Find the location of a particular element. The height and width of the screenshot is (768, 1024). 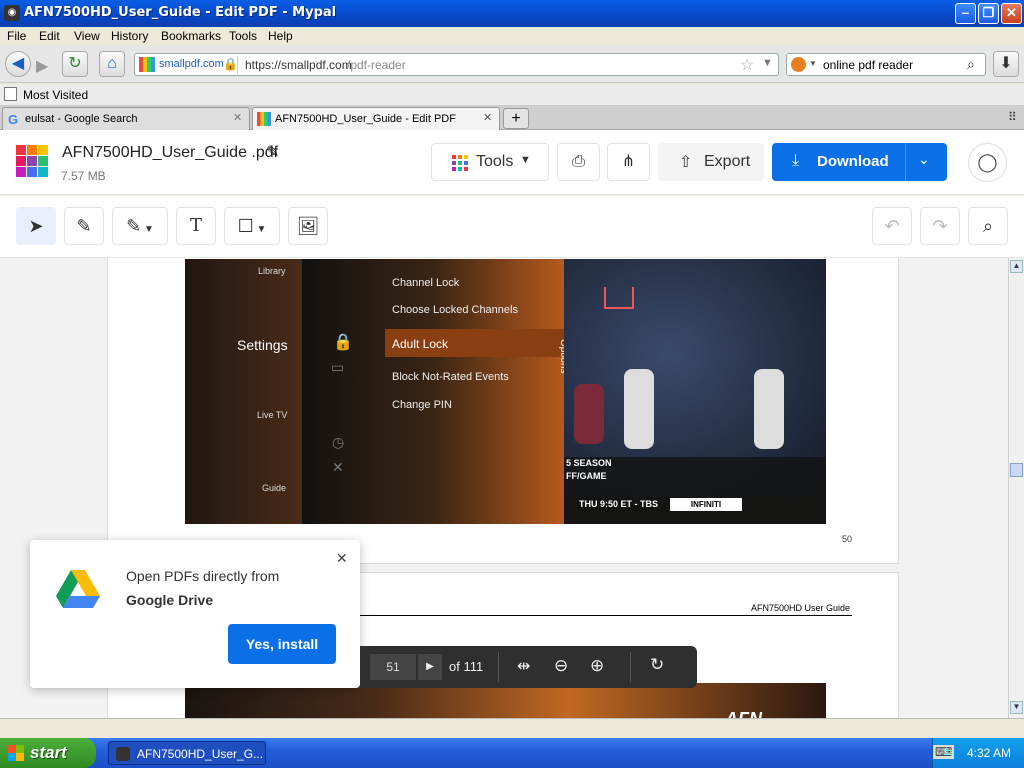

menu-edit: Edit is located at coordinates (49, 36).